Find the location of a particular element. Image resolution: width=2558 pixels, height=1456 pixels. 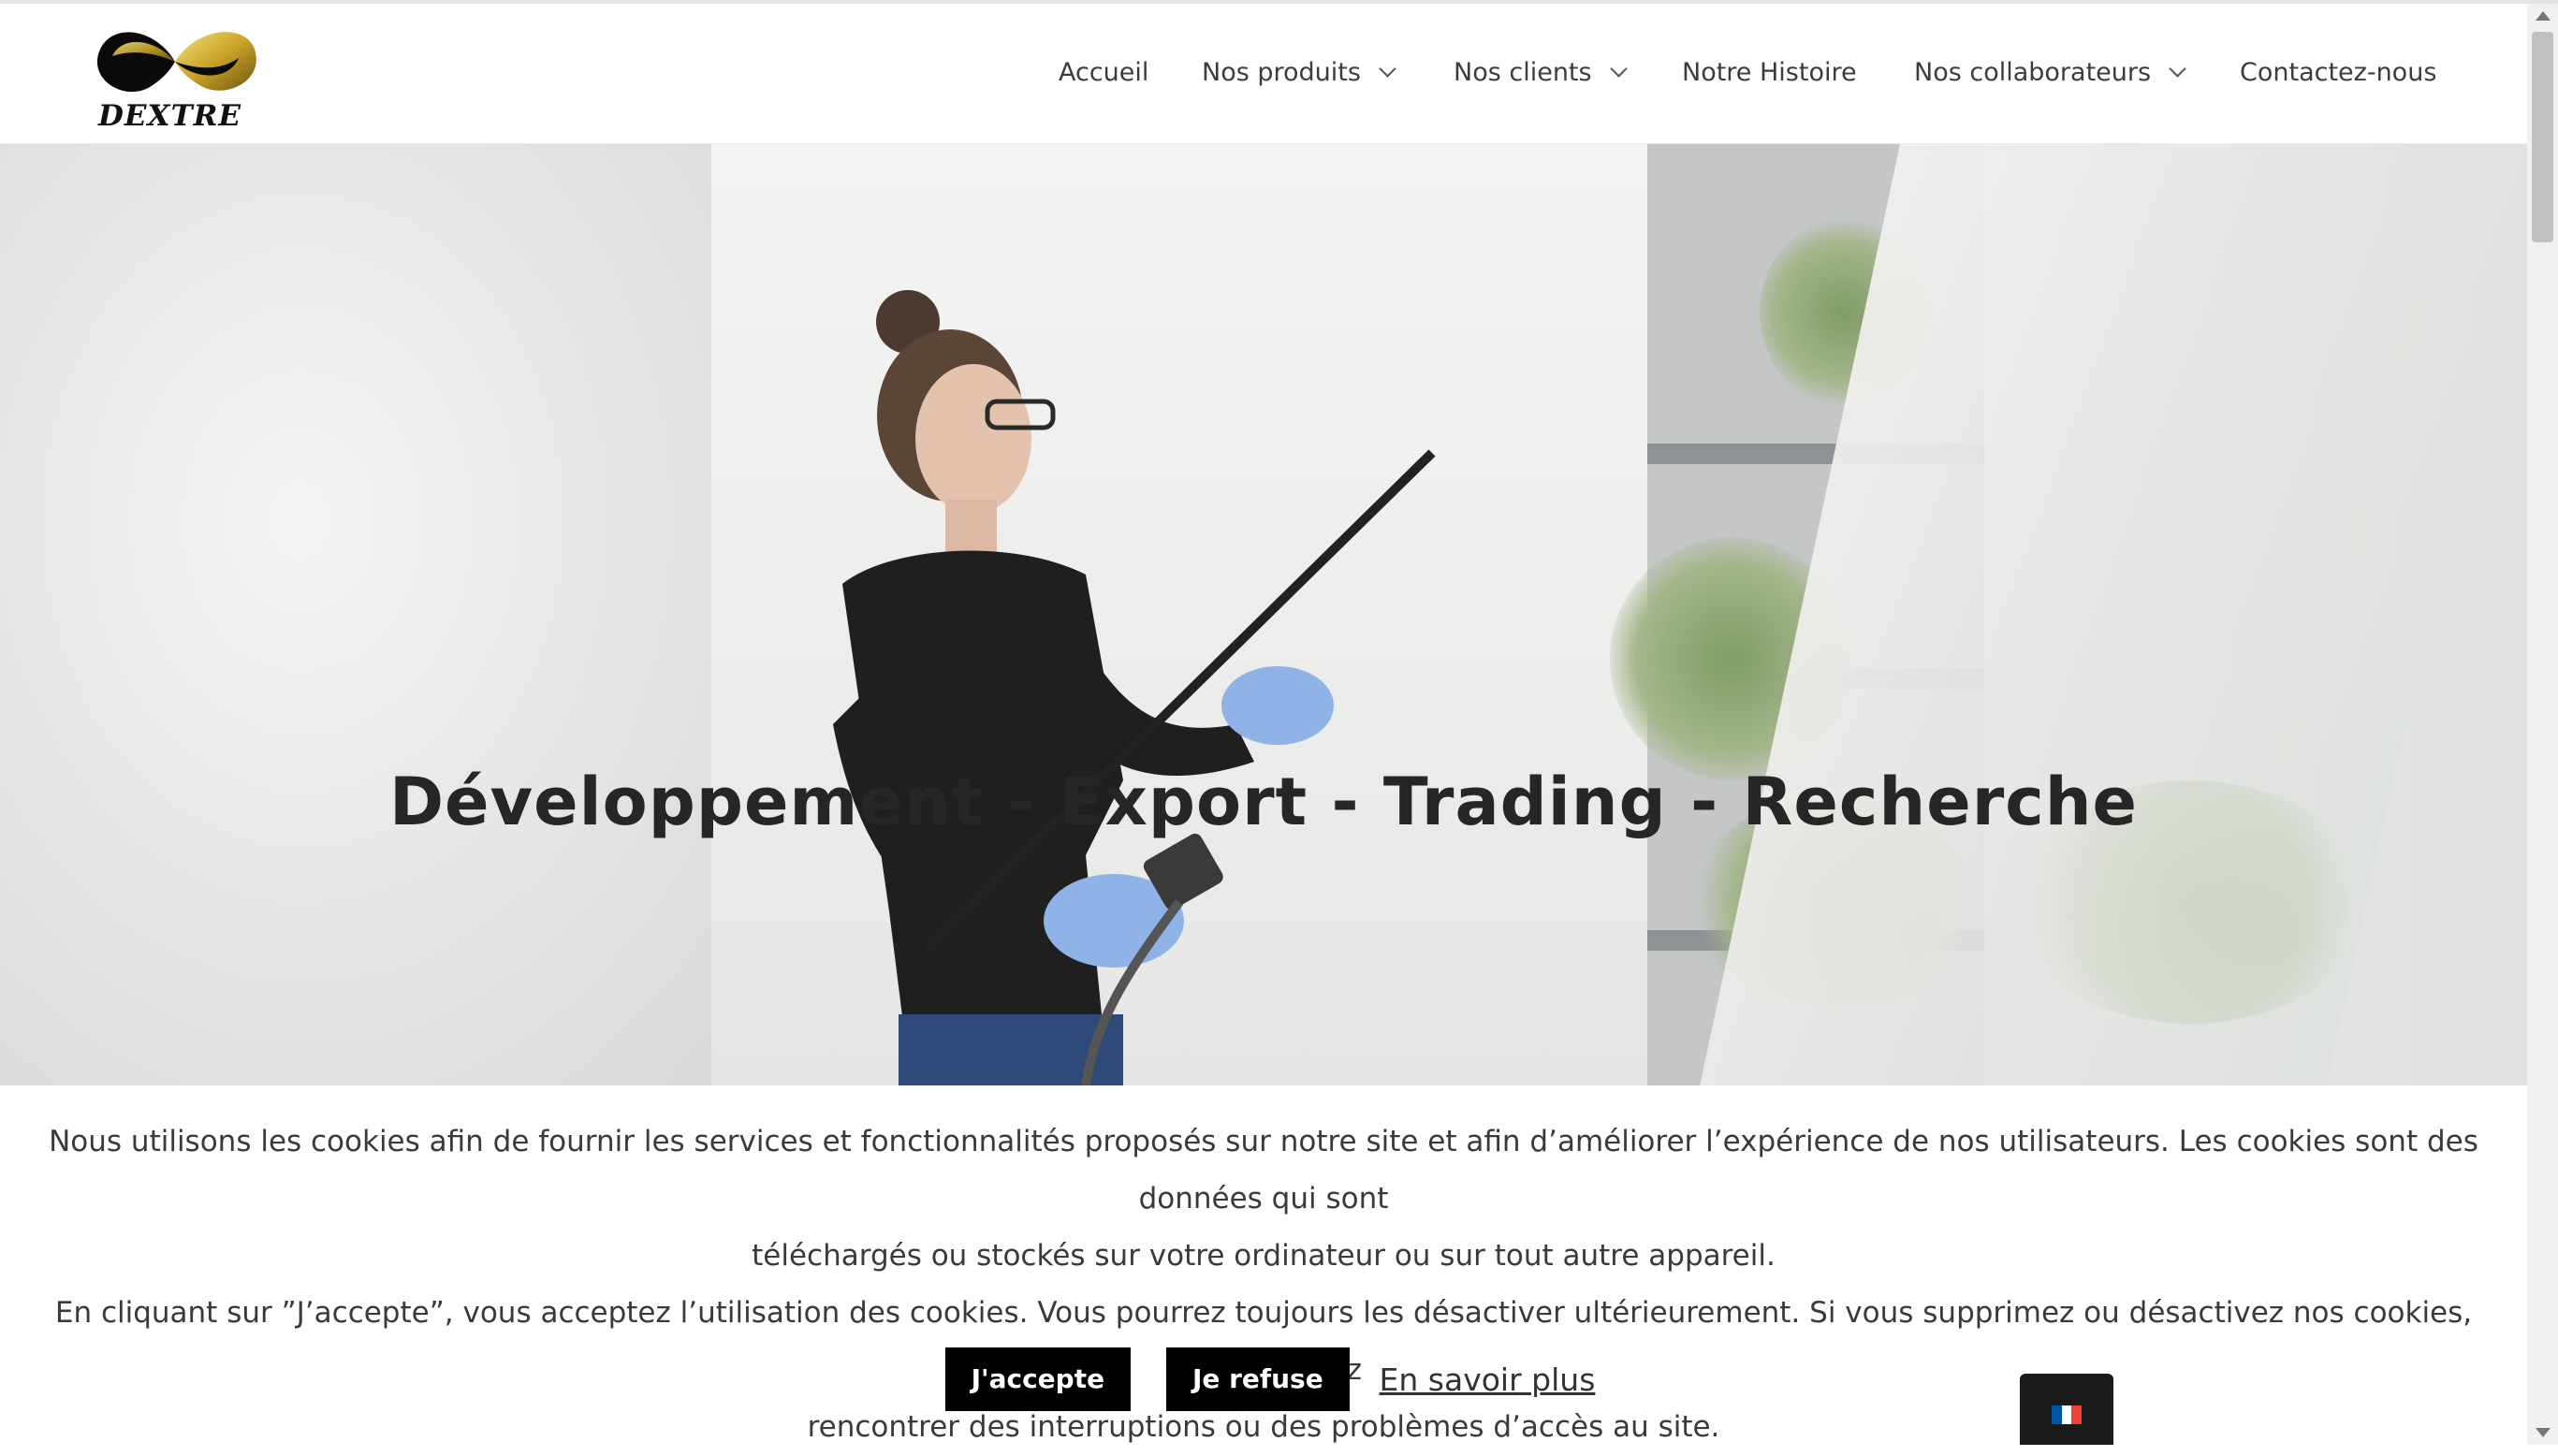

nav-label: Nos collaborateurs is located at coordinates (2033, 72).